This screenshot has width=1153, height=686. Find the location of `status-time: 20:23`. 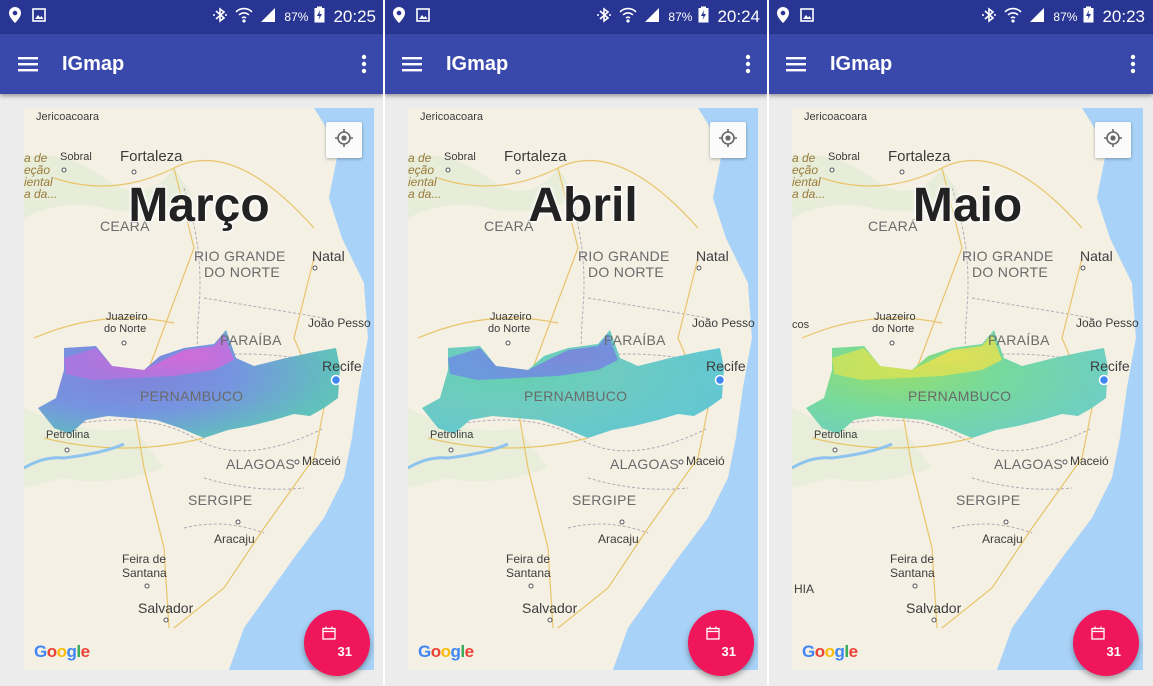

status-time: 20:23 is located at coordinates (1123, 16).